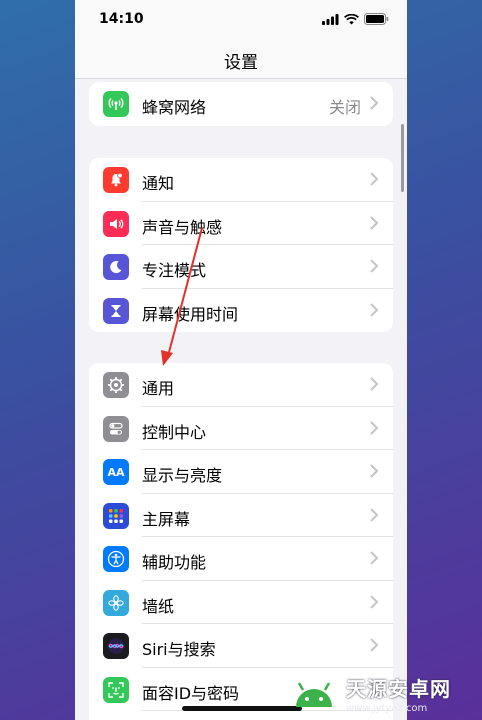 The image size is (482, 720). I want to click on watermark: 天源安卓网 www.jytyaz.com, so click(385, 693).